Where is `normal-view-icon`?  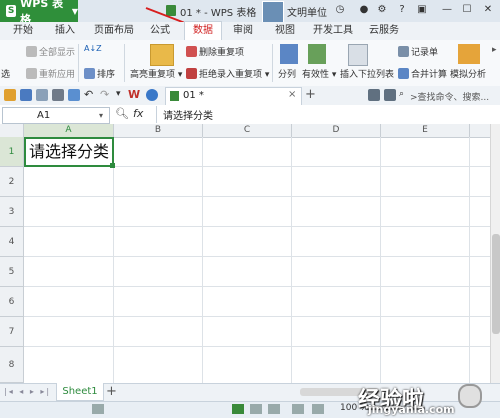
normal-view-icon is located at coordinates (238, 409).